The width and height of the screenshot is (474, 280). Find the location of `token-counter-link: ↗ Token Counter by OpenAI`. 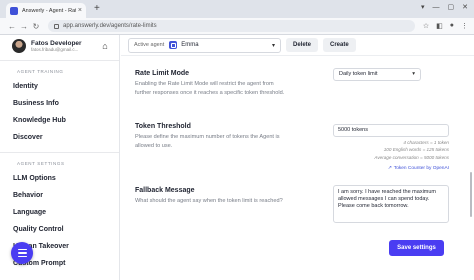

token-counter-link: ↗ Token Counter by OpenAI is located at coordinates (391, 168).